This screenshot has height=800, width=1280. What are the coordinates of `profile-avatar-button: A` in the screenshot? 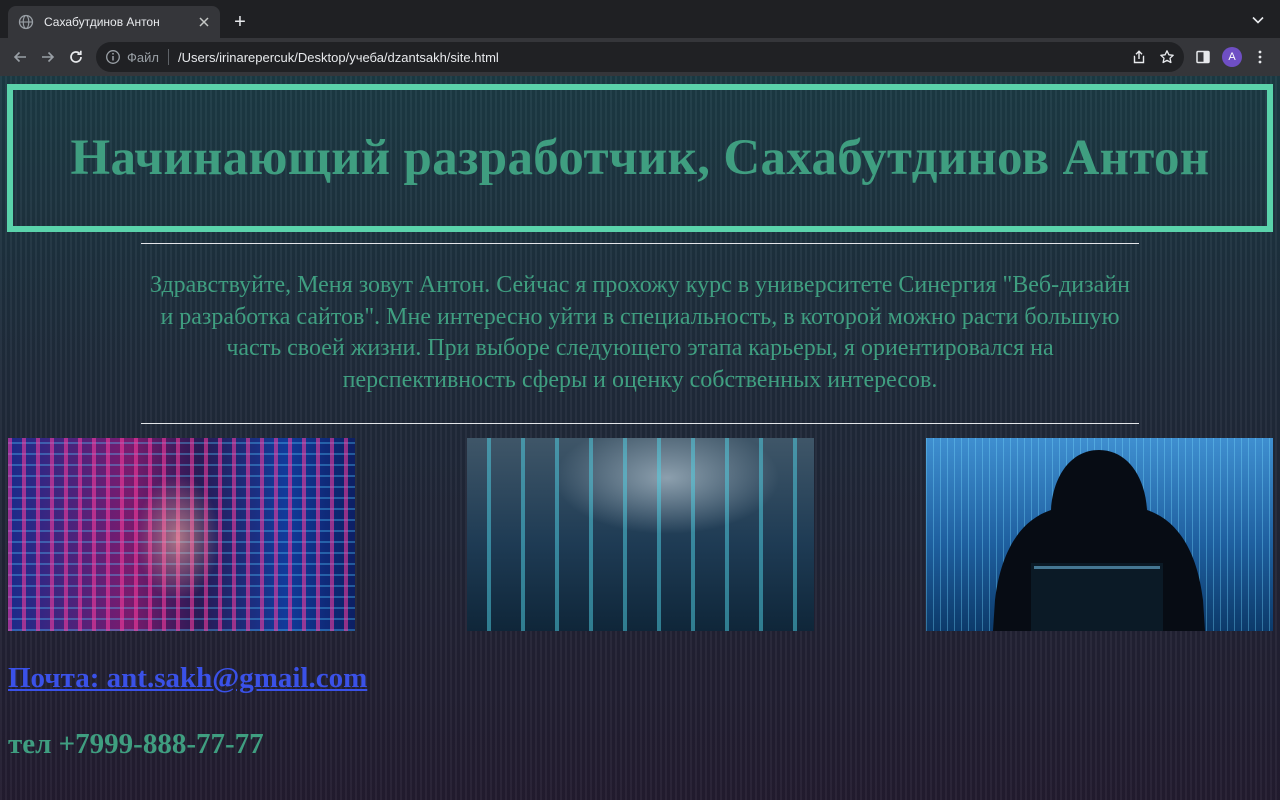 It's located at (1232, 57).